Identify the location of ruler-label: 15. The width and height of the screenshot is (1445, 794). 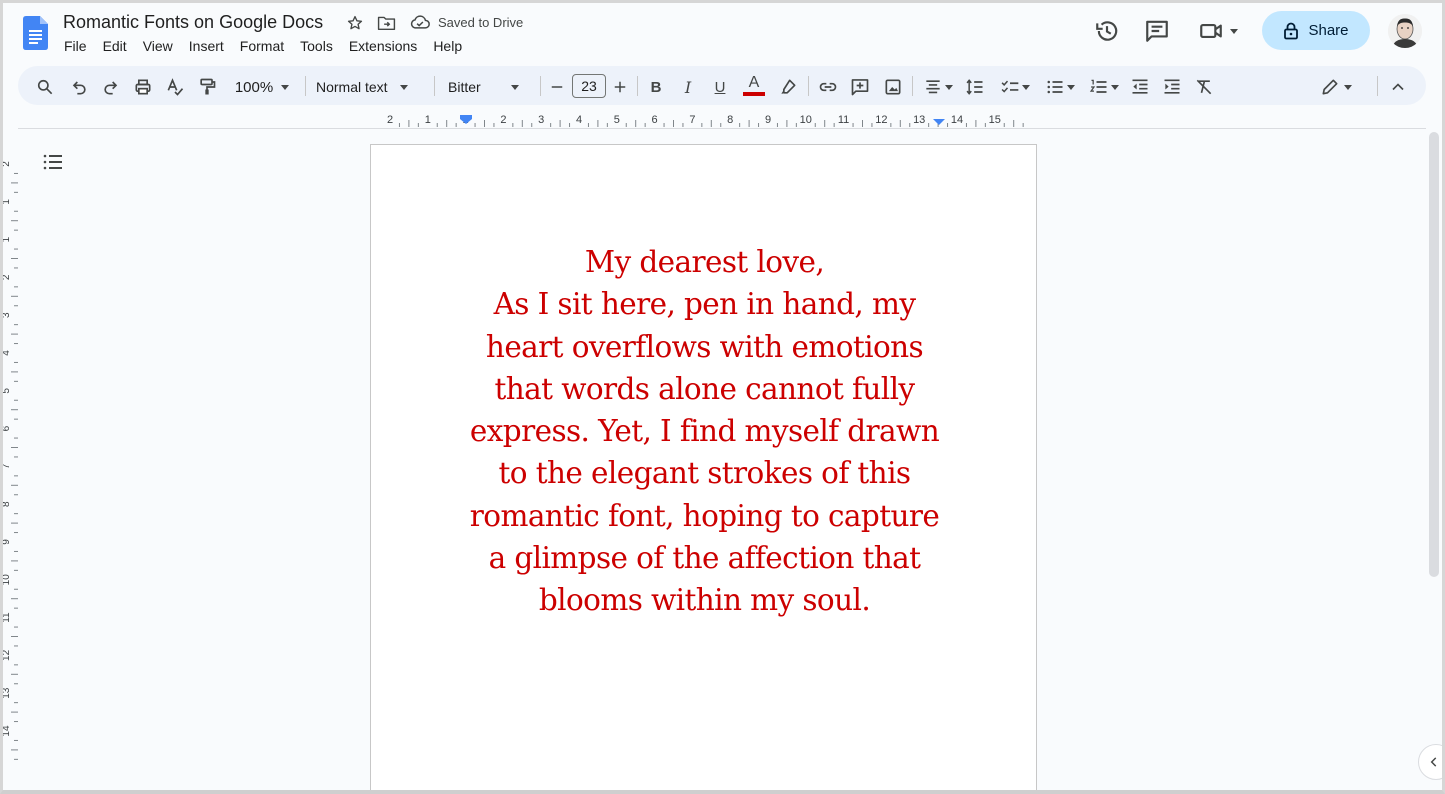
(995, 120).